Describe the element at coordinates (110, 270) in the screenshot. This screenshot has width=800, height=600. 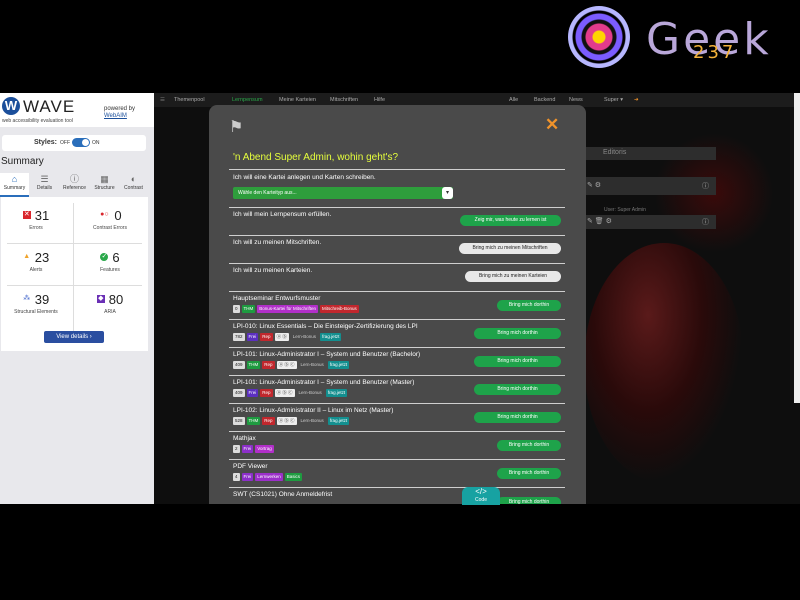
I see `stat-label: Features` at that location.